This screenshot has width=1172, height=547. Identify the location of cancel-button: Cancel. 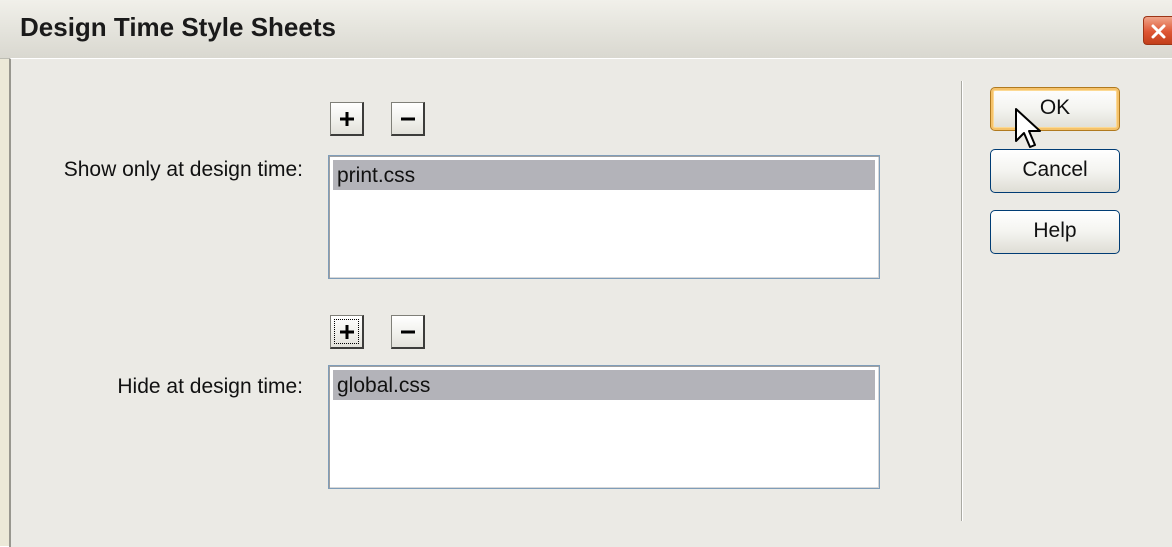
(1055, 171).